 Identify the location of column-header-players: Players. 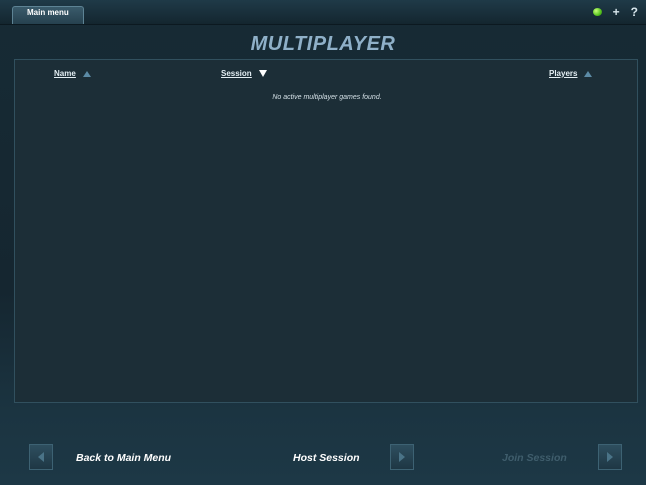
(571, 73).